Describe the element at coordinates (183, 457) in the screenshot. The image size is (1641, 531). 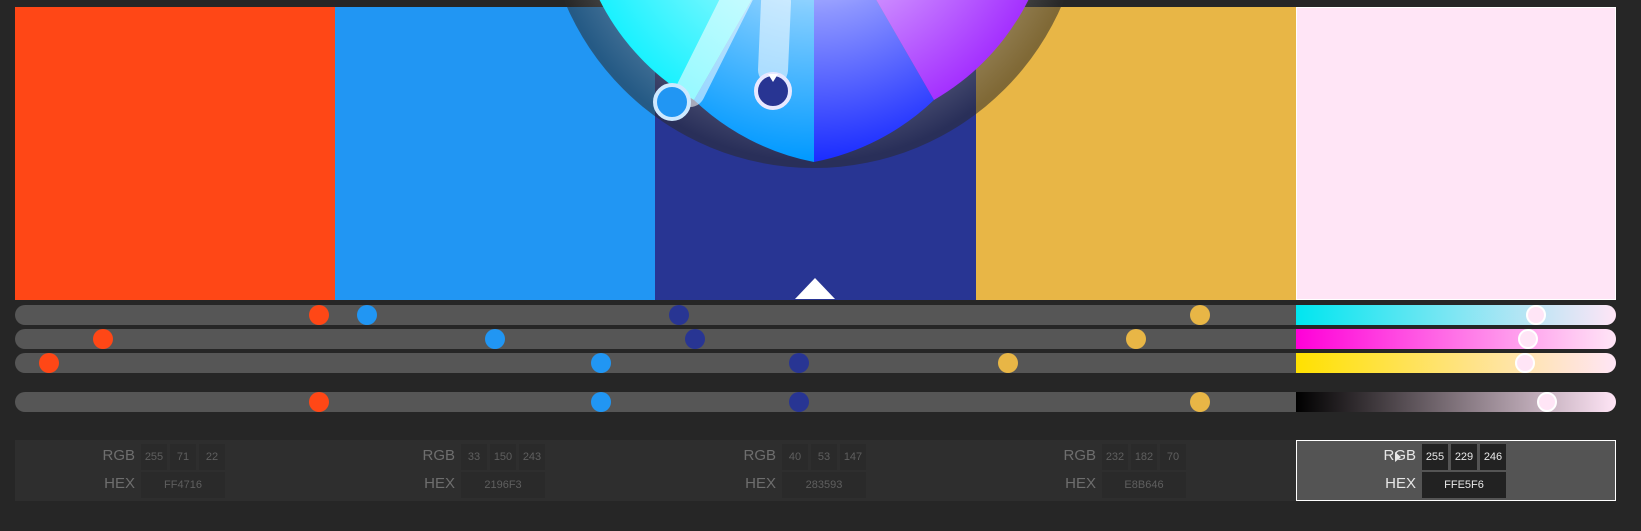
I see `g-input: 71` at that location.